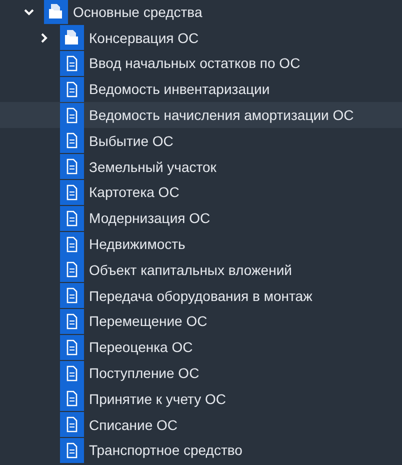 The image size is (402, 465). Describe the element at coordinates (165, 450) in the screenshot. I see `tree-item-label: Транспортное средство` at that location.